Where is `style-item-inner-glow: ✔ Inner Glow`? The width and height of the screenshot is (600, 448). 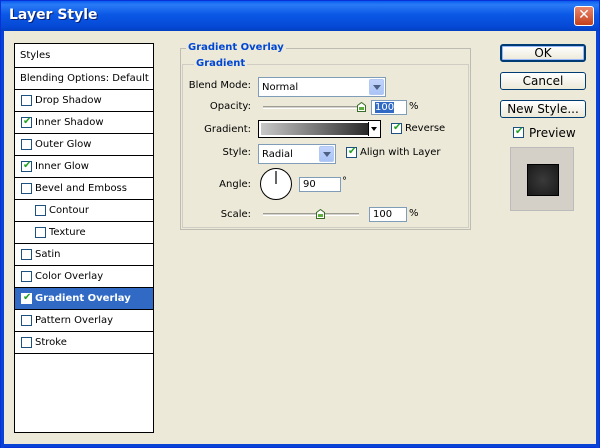 style-item-inner-glow: ✔ Inner Glow is located at coordinates (84, 167).